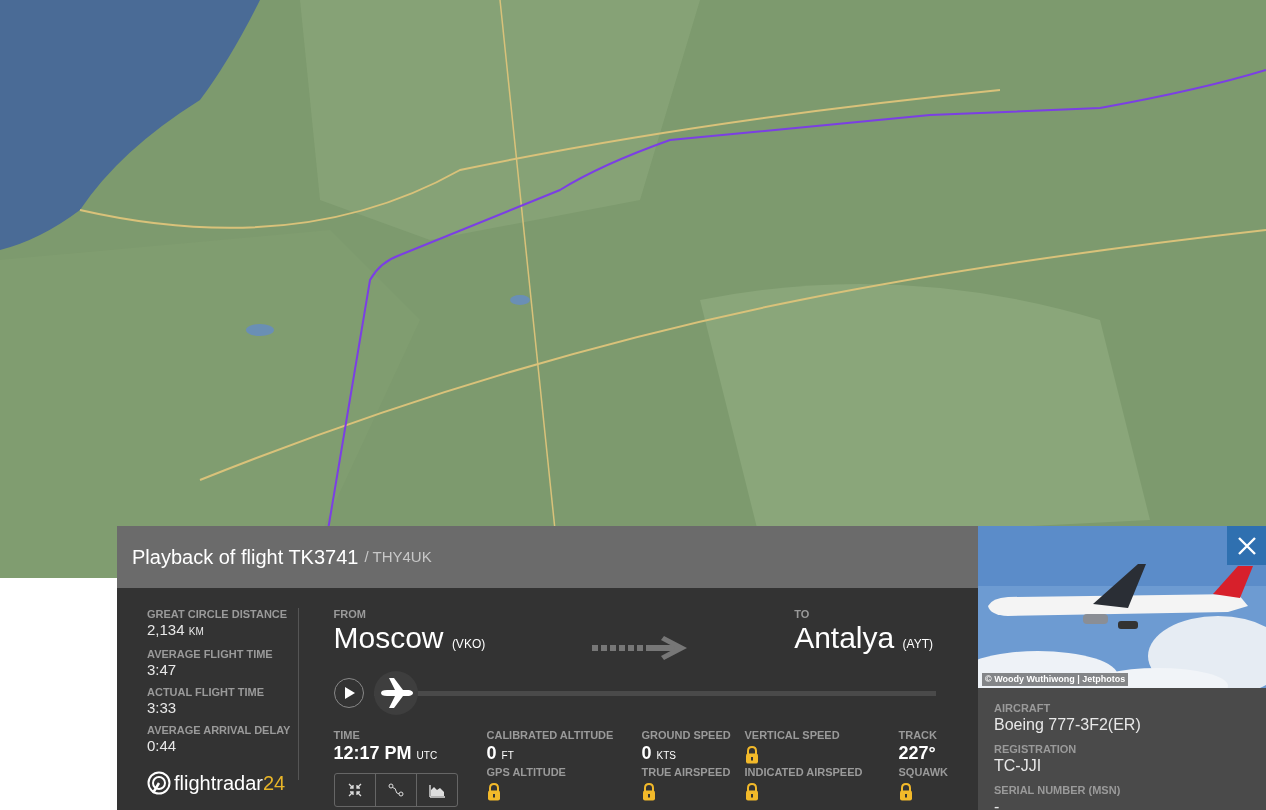 This screenshot has width=1266, height=810. What do you see at coordinates (230, 783) in the screenshot?
I see `logo-text: flightradar24` at bounding box center [230, 783].